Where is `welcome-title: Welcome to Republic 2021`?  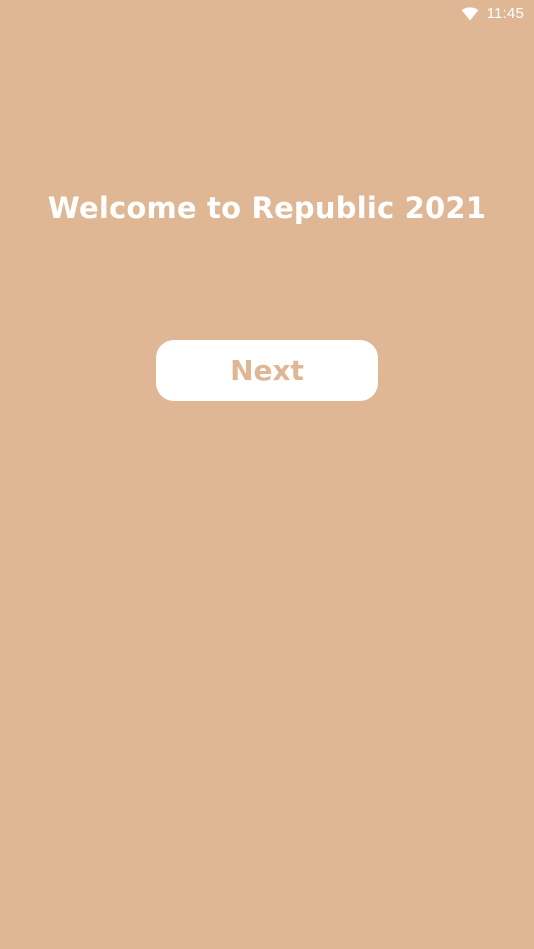 welcome-title: Welcome to Republic 2021 is located at coordinates (267, 208).